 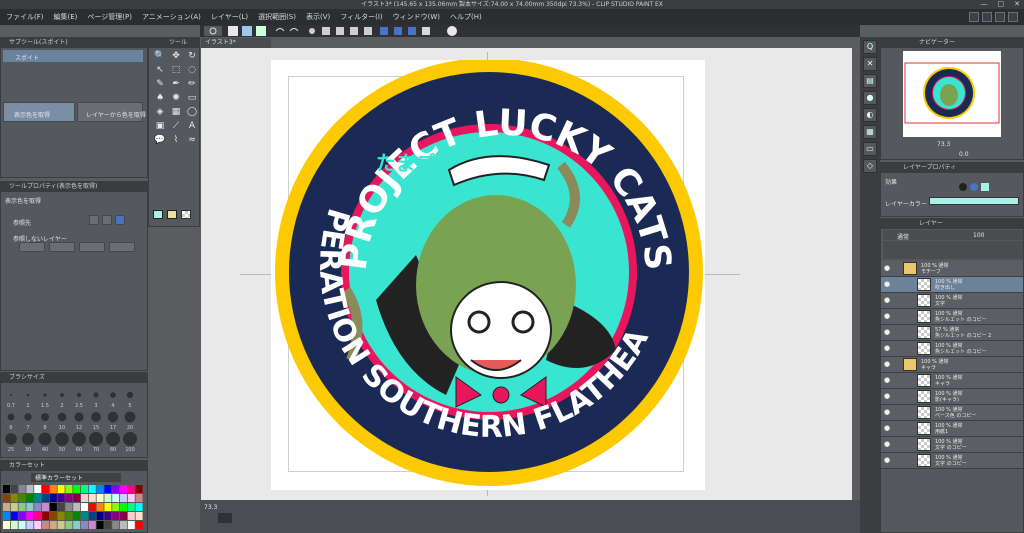 I want to click on undo-icon, so click(x=280, y=30).